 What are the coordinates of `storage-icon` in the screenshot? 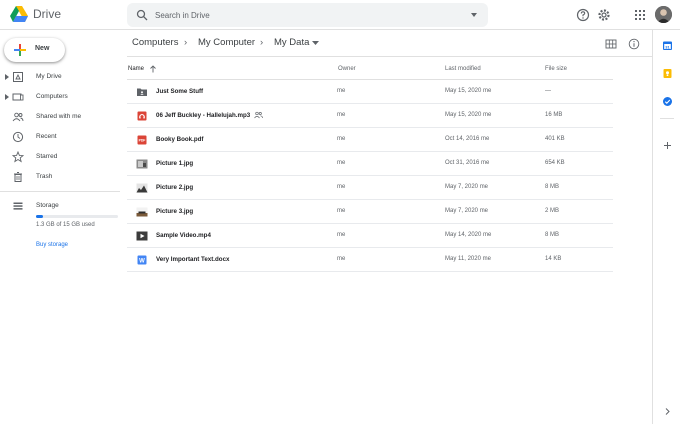 It's located at (18, 206).